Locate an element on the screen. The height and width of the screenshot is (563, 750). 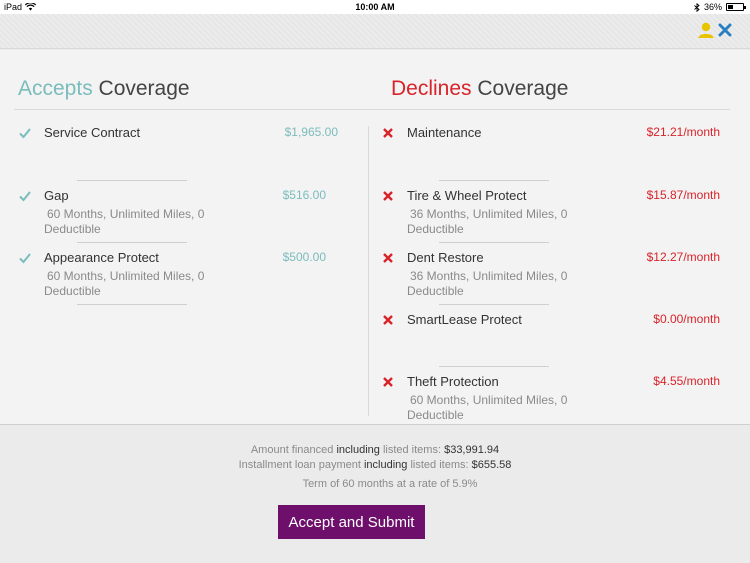
heading-divider is located at coordinates (372, 109).